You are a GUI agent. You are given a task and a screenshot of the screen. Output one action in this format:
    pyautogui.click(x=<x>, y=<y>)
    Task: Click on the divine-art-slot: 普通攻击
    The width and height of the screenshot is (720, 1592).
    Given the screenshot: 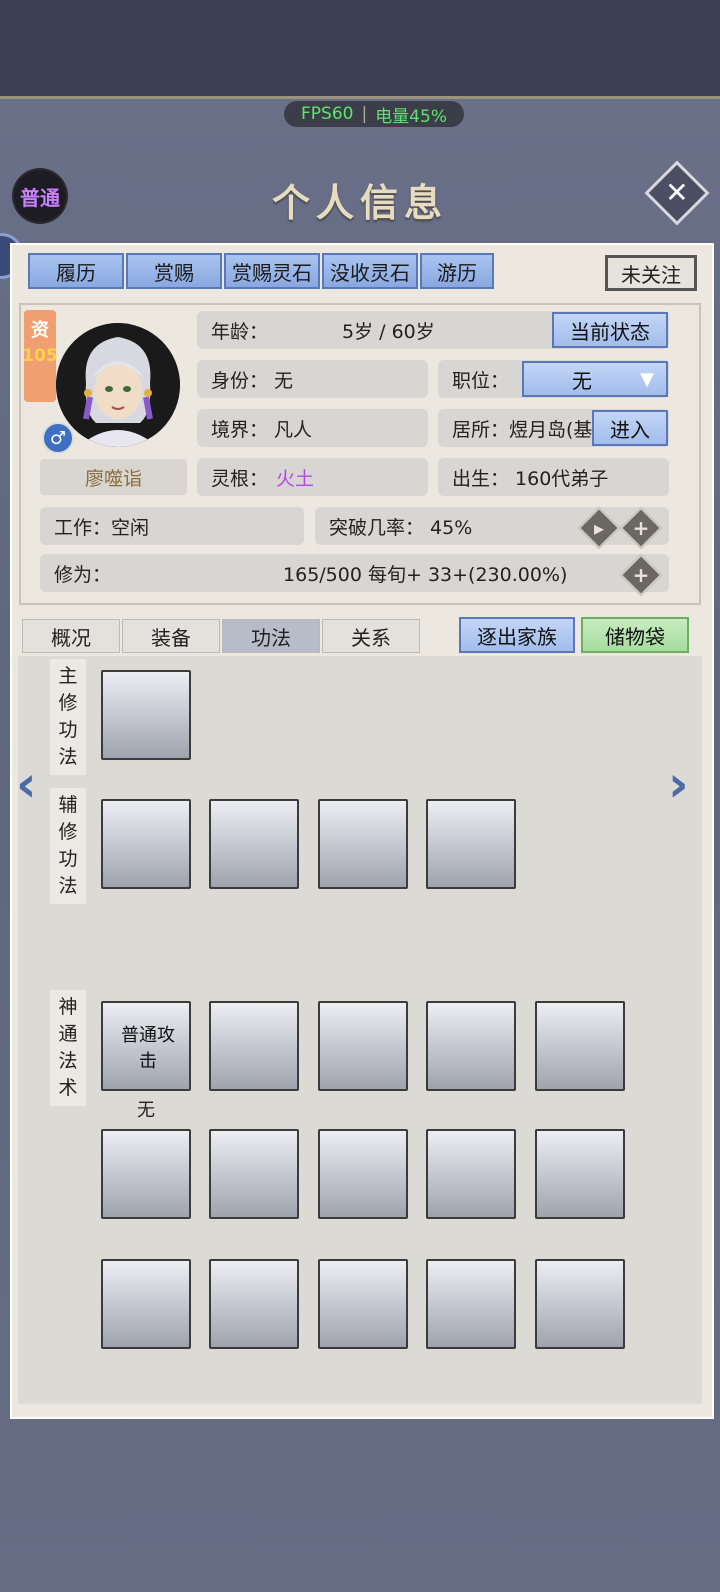 What is the action you would take?
    pyautogui.click(x=146, y=1046)
    